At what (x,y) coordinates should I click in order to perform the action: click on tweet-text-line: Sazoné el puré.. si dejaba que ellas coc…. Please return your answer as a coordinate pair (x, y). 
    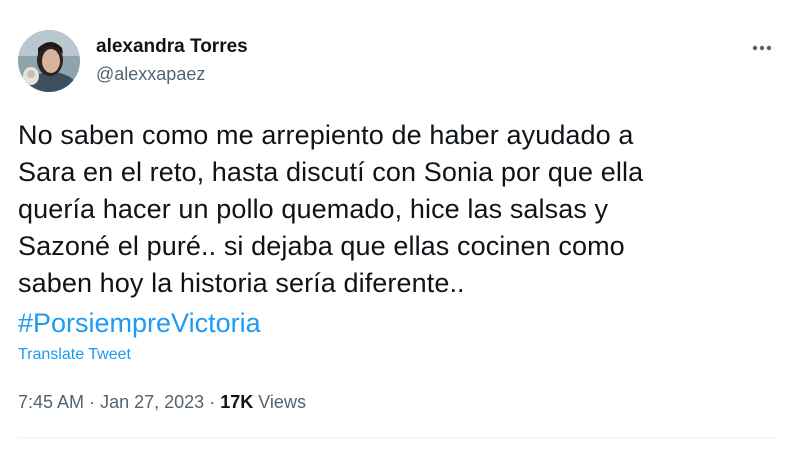
    Looking at the image, I should click on (321, 246).